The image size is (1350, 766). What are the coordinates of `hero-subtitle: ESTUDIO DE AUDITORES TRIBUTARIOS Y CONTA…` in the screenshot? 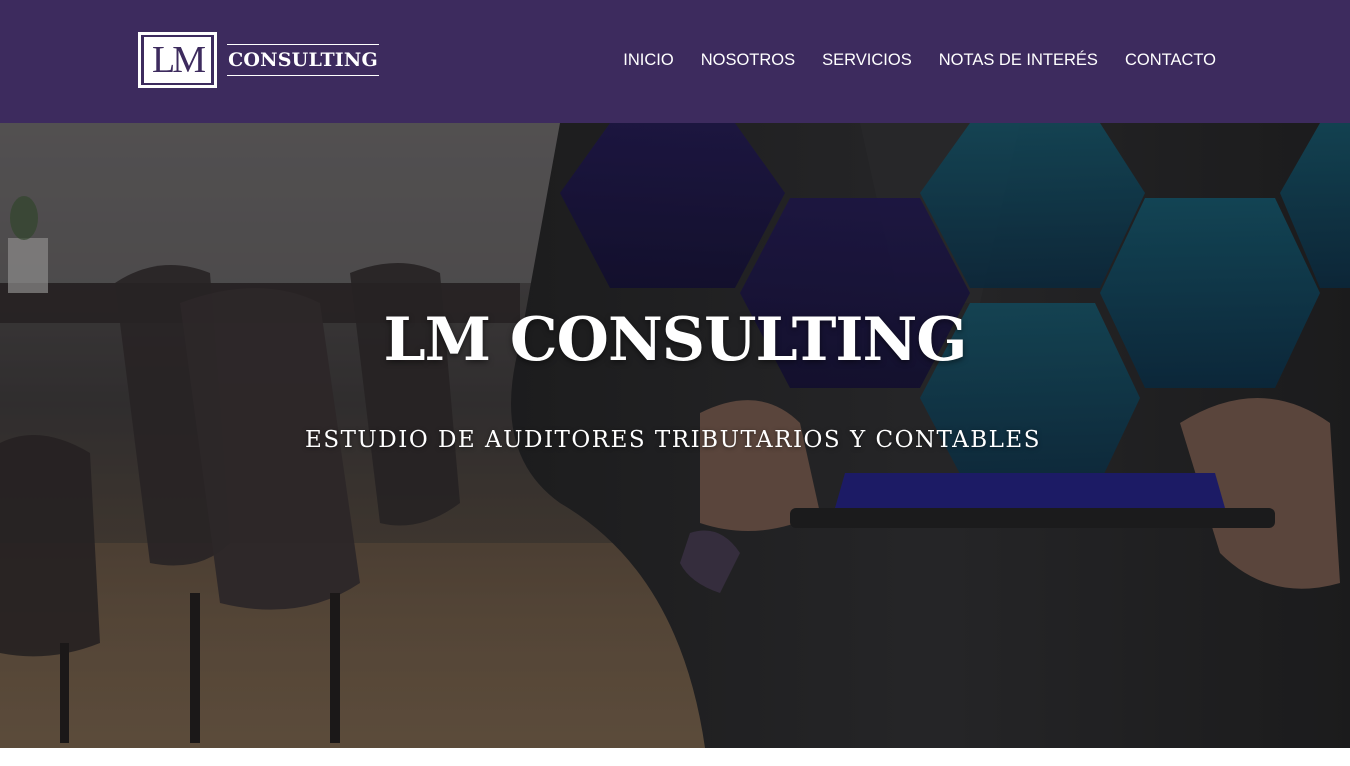 It's located at (673, 440).